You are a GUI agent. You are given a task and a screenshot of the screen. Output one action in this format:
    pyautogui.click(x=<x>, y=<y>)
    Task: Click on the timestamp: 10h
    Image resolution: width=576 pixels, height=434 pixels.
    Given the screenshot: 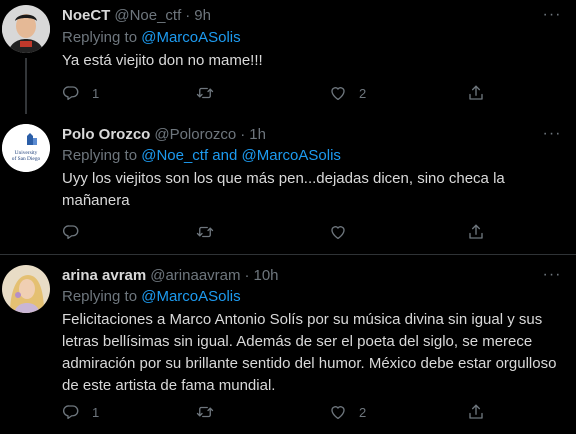 What is the action you would take?
    pyautogui.click(x=266, y=275)
    